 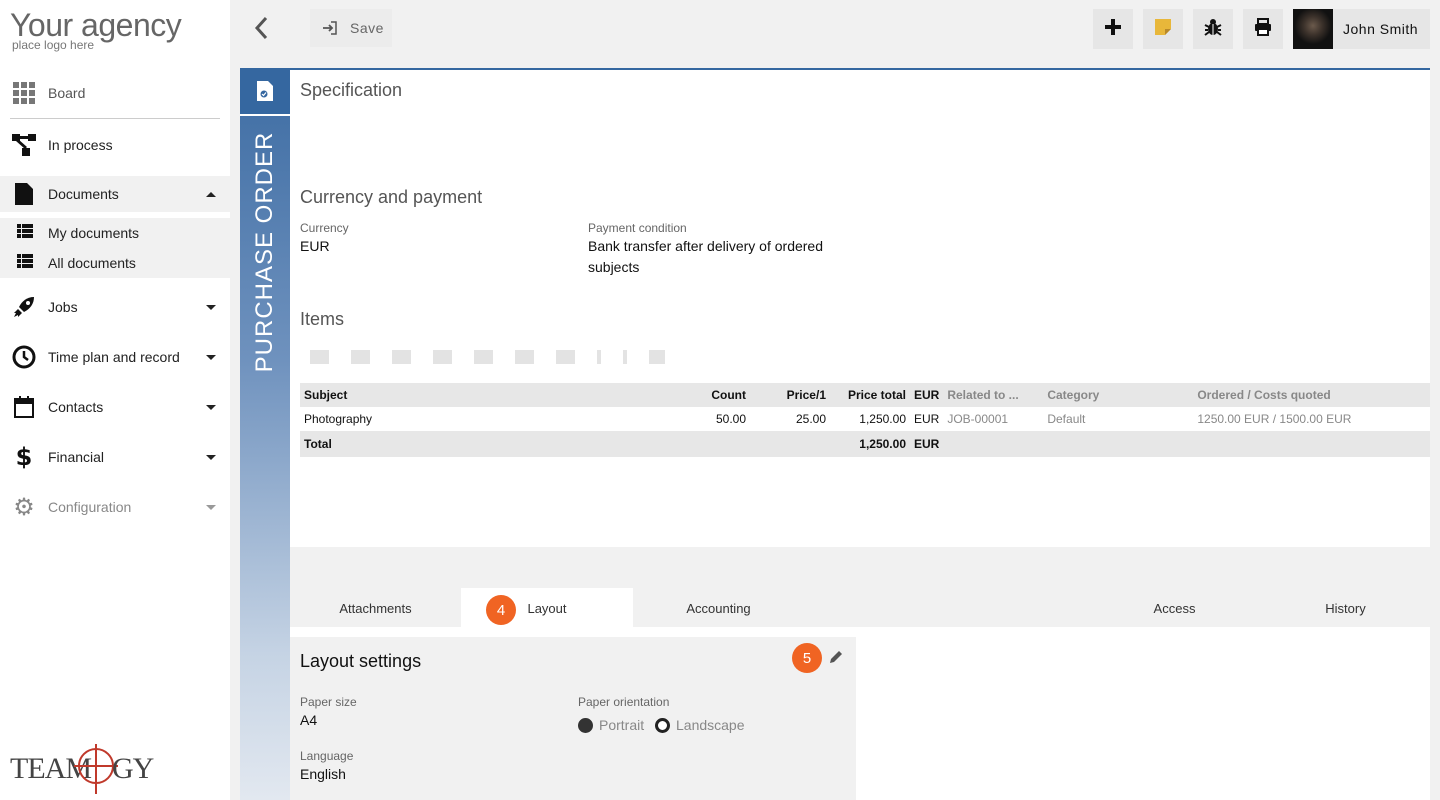 What do you see at coordinates (115, 457) in the screenshot?
I see `sidebar-item-financial: $ Financial` at bounding box center [115, 457].